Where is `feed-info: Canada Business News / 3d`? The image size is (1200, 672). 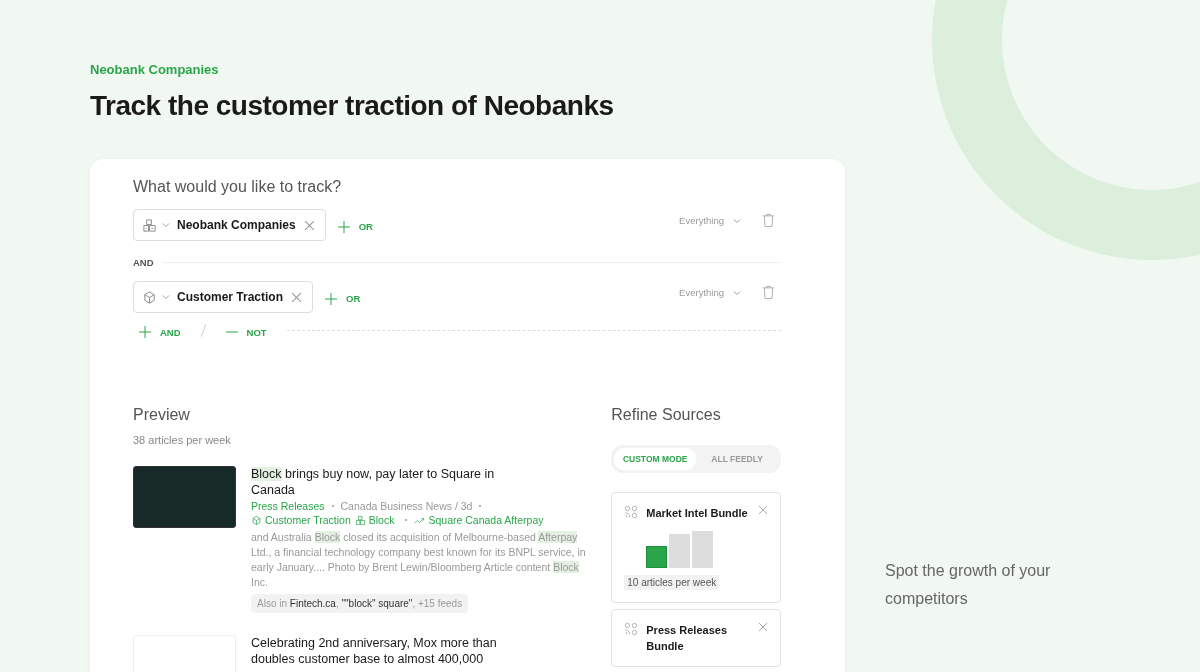
feed-info: Canada Business News / 3d is located at coordinates (406, 506).